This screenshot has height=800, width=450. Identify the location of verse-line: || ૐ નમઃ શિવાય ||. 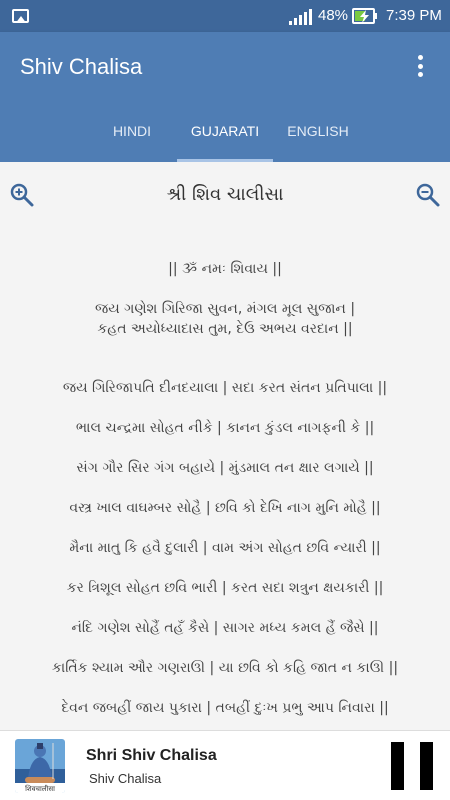
(225, 269).